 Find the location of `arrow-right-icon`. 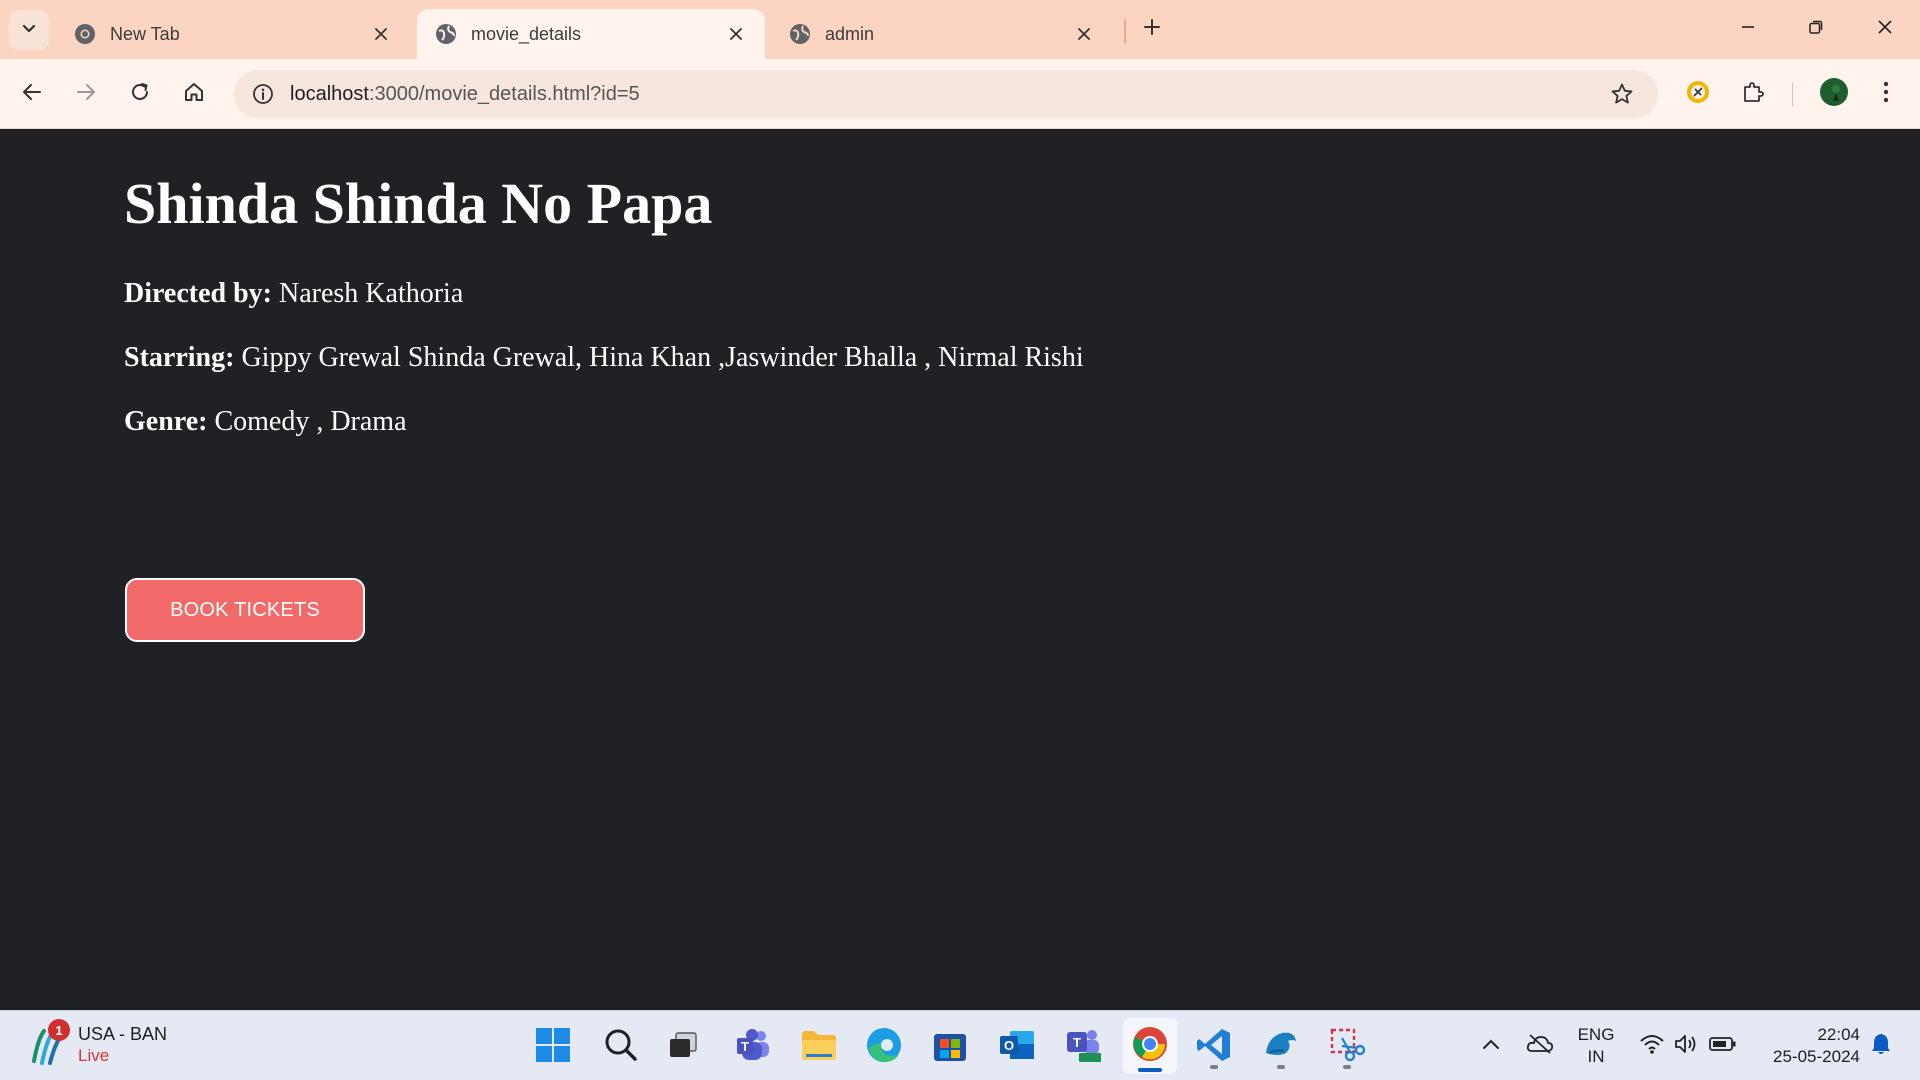

arrow-right-icon is located at coordinates (86, 94).